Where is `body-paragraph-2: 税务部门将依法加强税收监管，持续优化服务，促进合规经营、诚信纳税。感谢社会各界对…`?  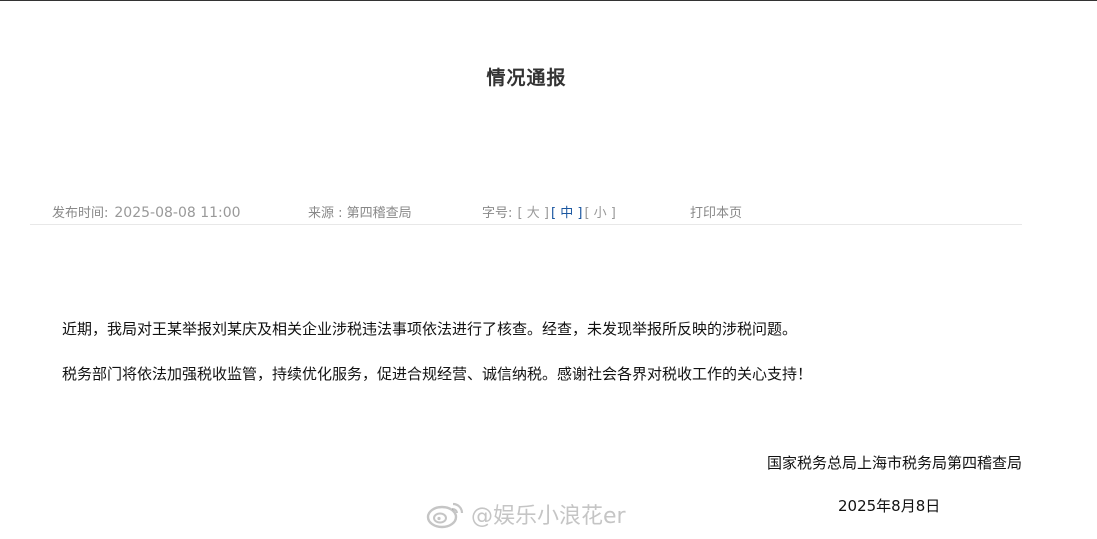
body-paragraph-2: 税务部门将依法加强税收监管，持续优化服务，促进合规经营、诚信纳税。感谢社会各界对… is located at coordinates (437, 374).